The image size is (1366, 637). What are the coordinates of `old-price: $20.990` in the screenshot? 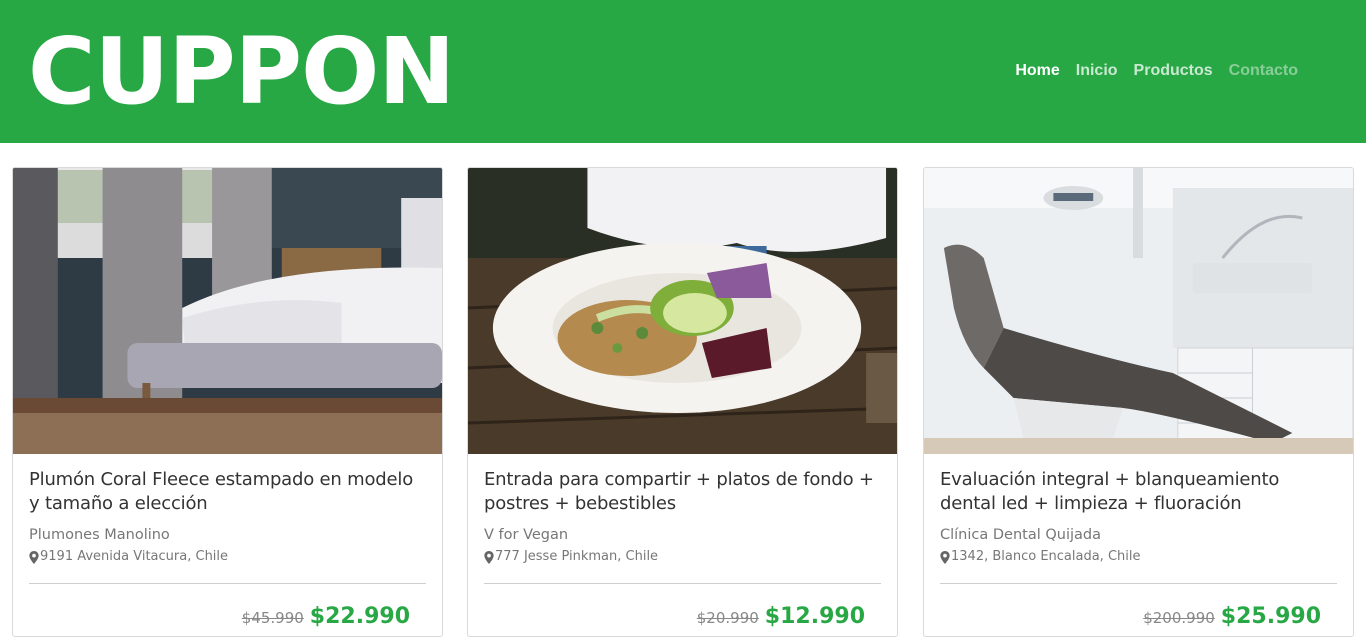 It's located at (727, 618).